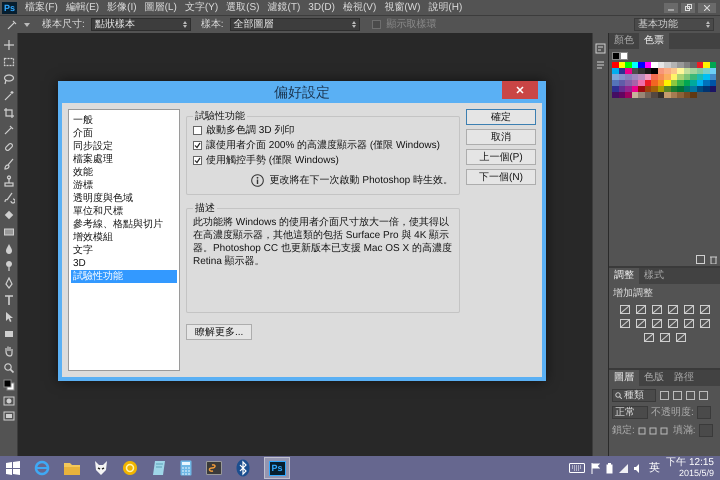  I want to click on panel-tab: 色版, so click(654, 378).